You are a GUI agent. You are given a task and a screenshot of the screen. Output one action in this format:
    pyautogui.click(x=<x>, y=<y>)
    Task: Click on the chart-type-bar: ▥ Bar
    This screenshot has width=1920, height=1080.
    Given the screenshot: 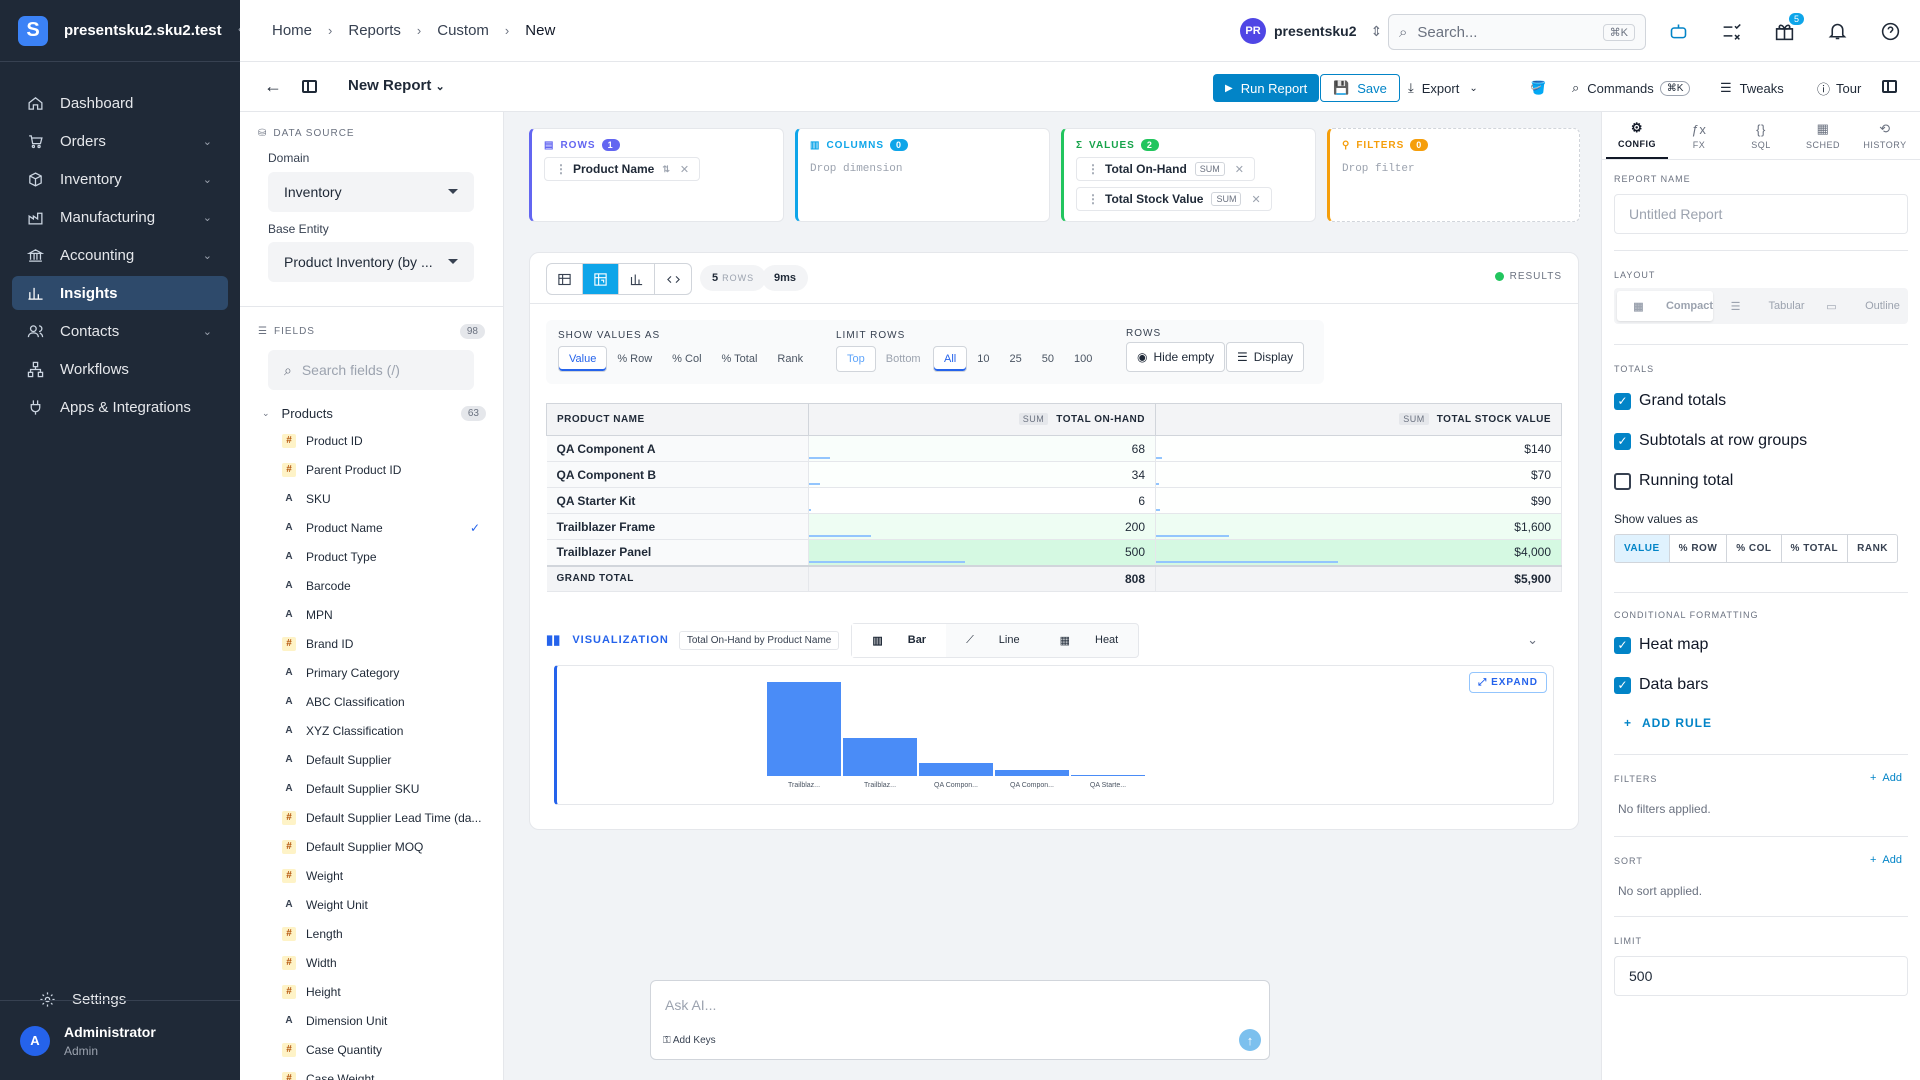 What is the action you would take?
    pyautogui.click(x=899, y=640)
    